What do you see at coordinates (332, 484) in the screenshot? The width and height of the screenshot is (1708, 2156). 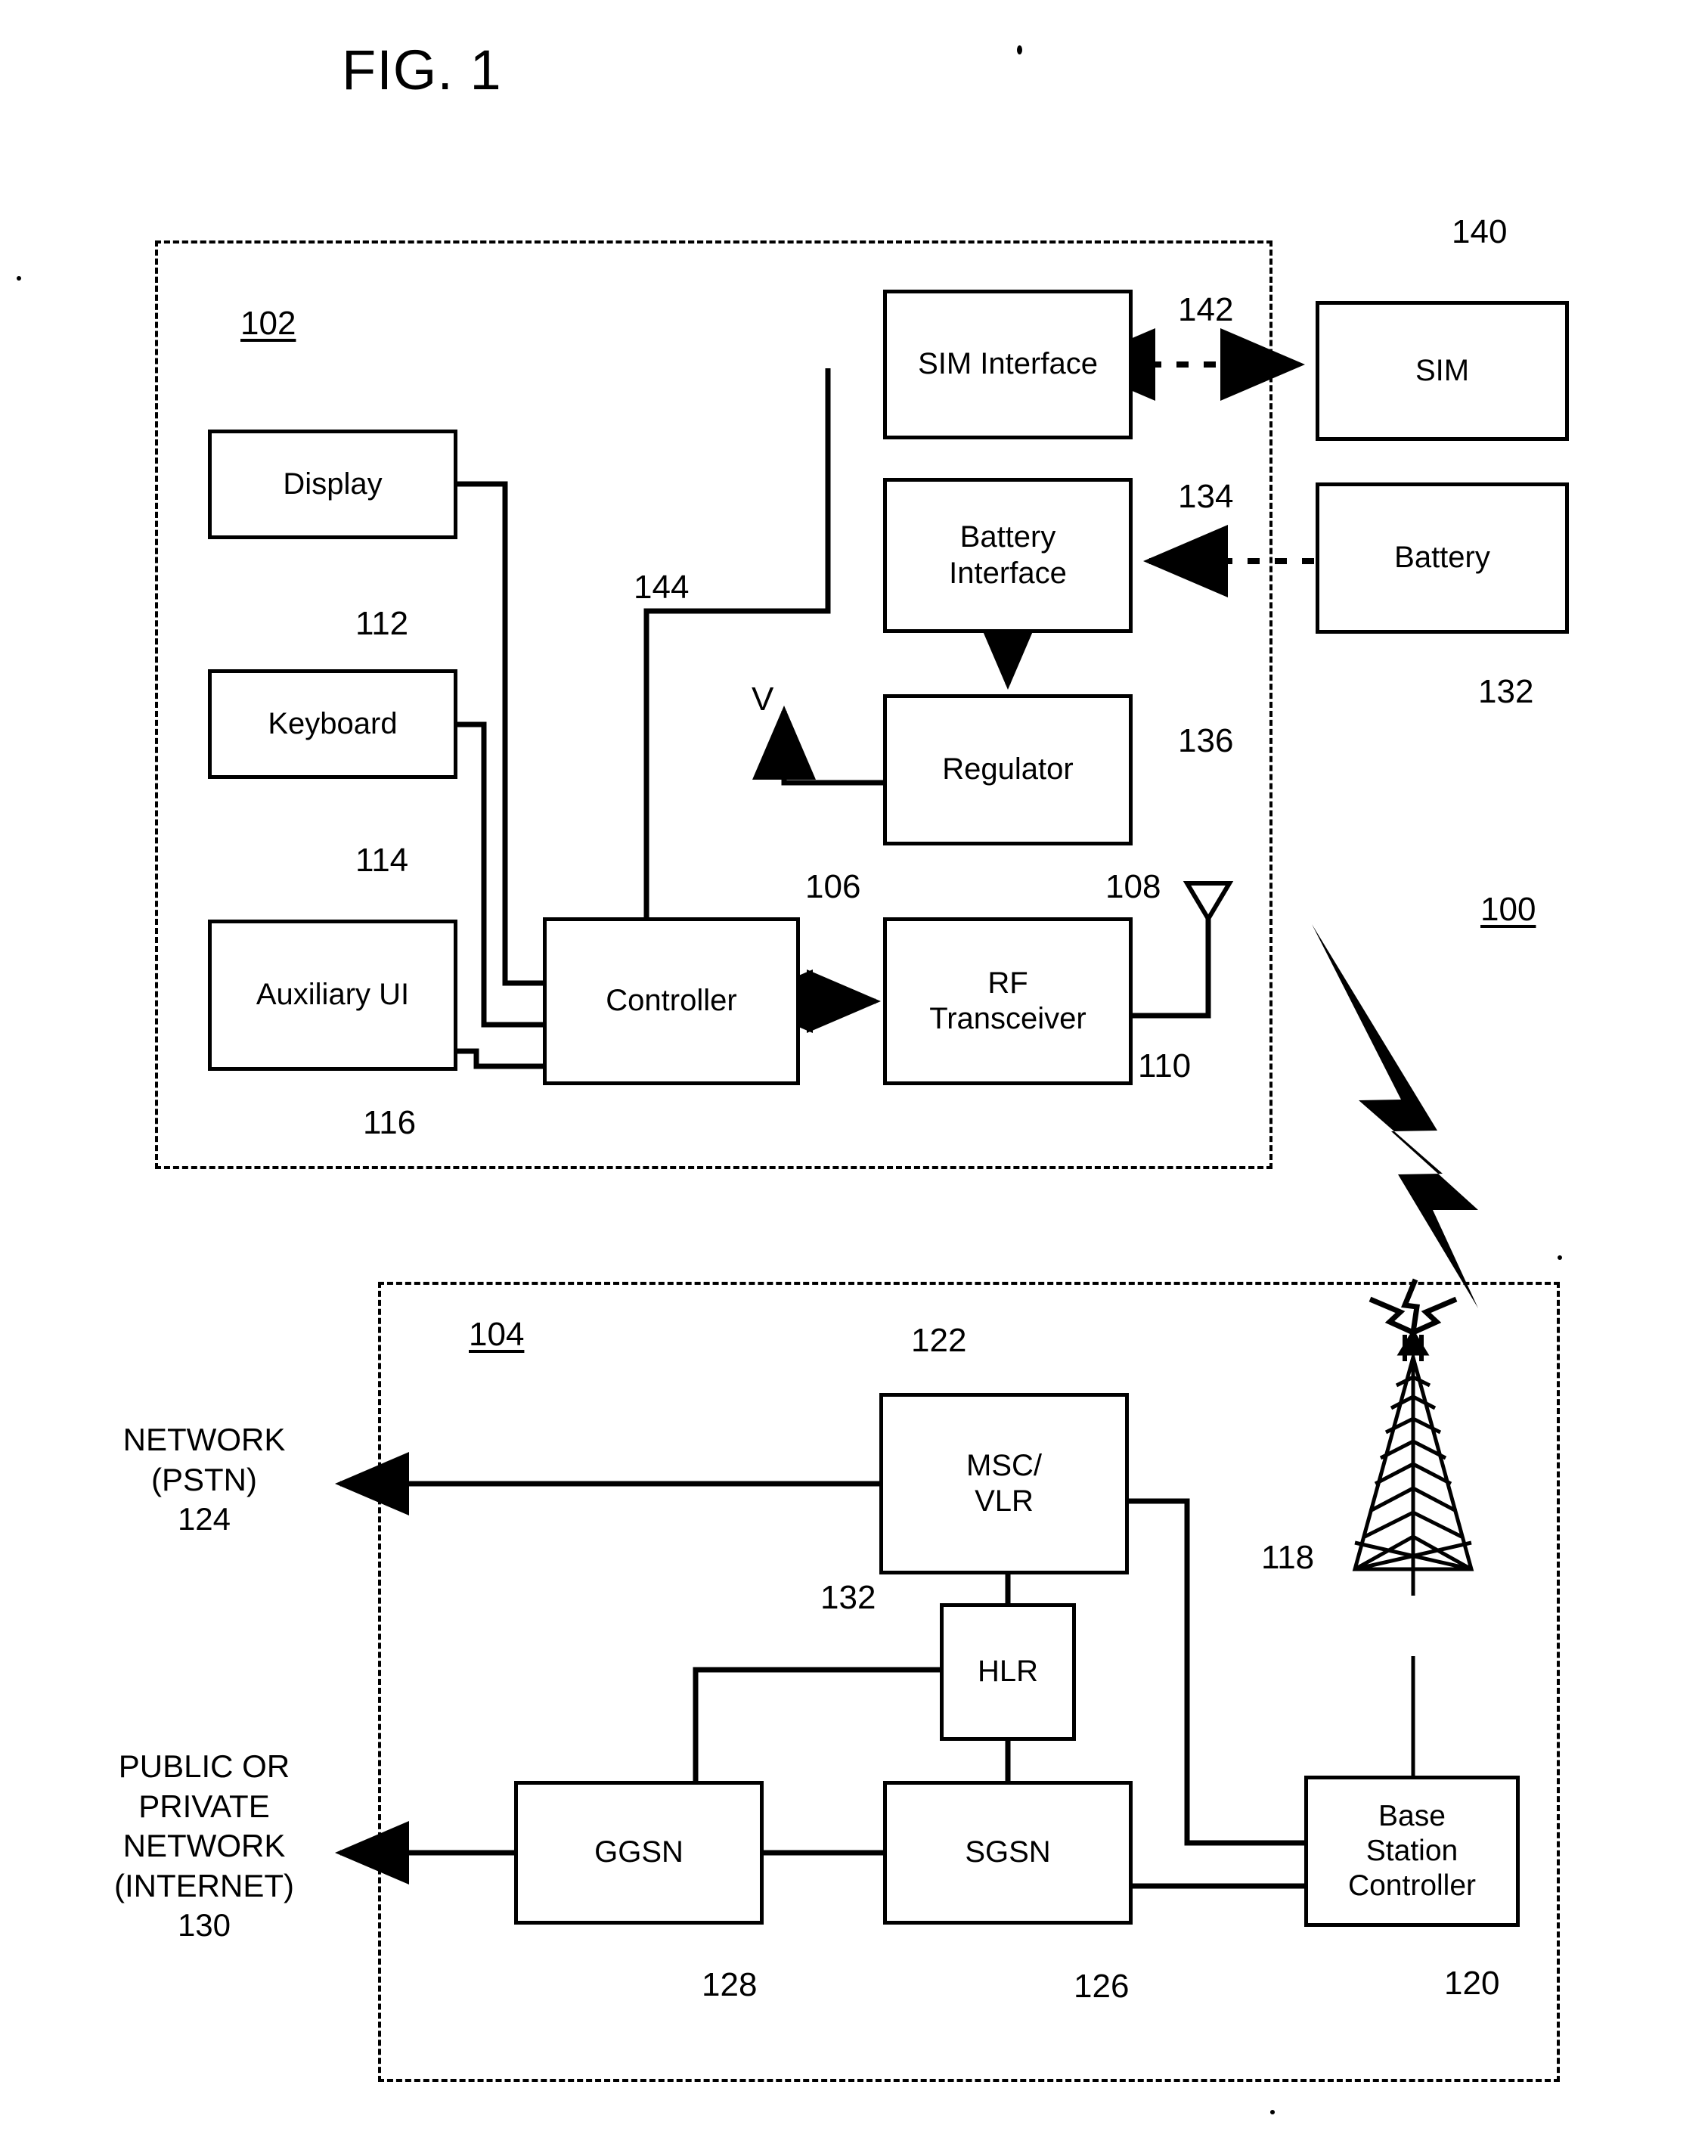 I see `block-display: Display` at bounding box center [332, 484].